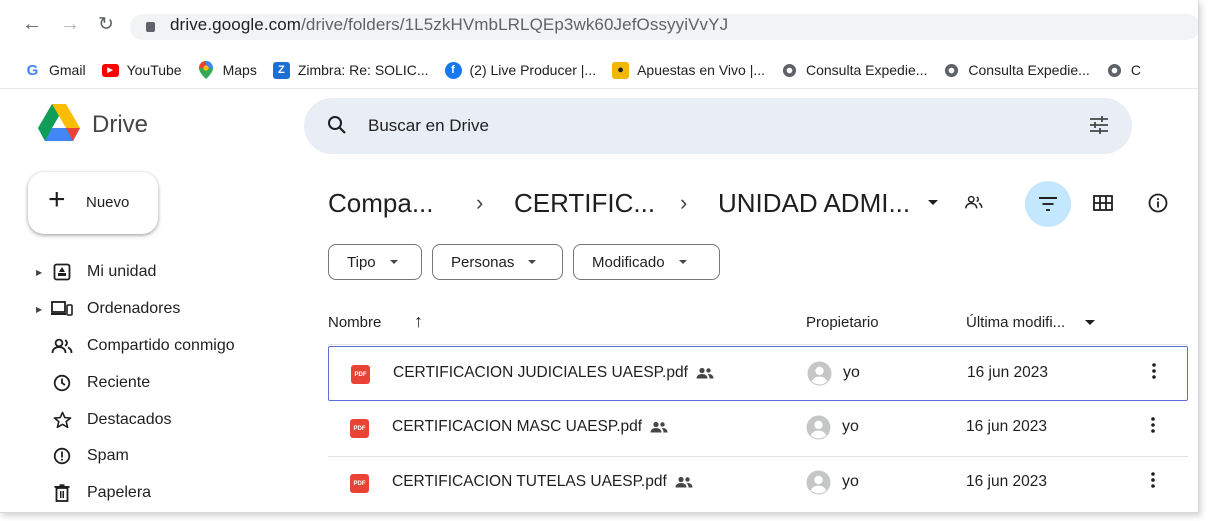  What do you see at coordinates (1099, 127) in the screenshot?
I see `search-options-icon` at bounding box center [1099, 127].